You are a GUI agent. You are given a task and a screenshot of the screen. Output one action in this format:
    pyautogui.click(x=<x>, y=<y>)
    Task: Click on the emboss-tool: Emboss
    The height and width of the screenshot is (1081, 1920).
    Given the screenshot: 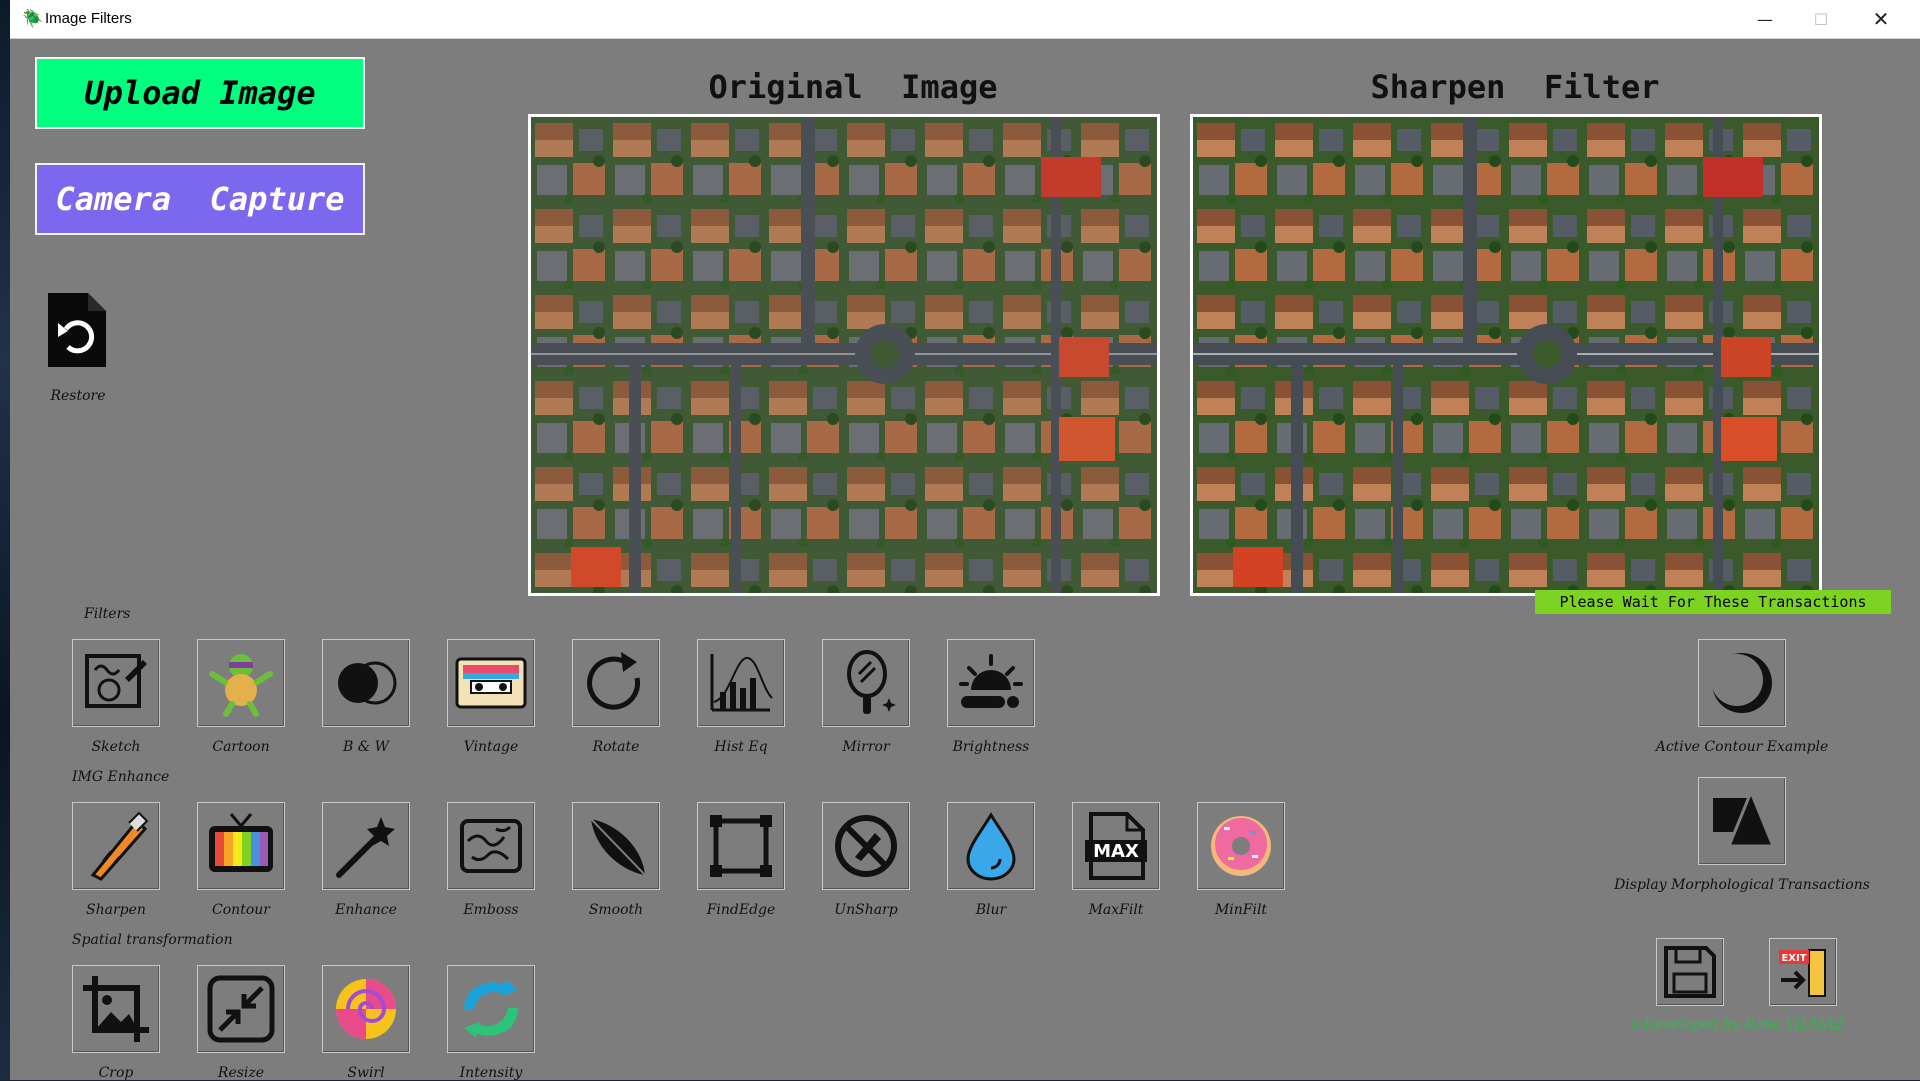 What is the action you would take?
    pyautogui.click(x=491, y=860)
    